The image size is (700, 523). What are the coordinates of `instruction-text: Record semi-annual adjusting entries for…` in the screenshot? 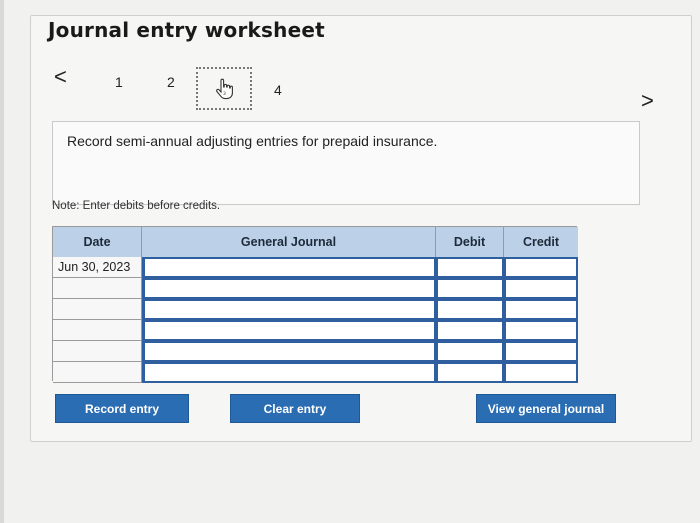 It's located at (252, 141).